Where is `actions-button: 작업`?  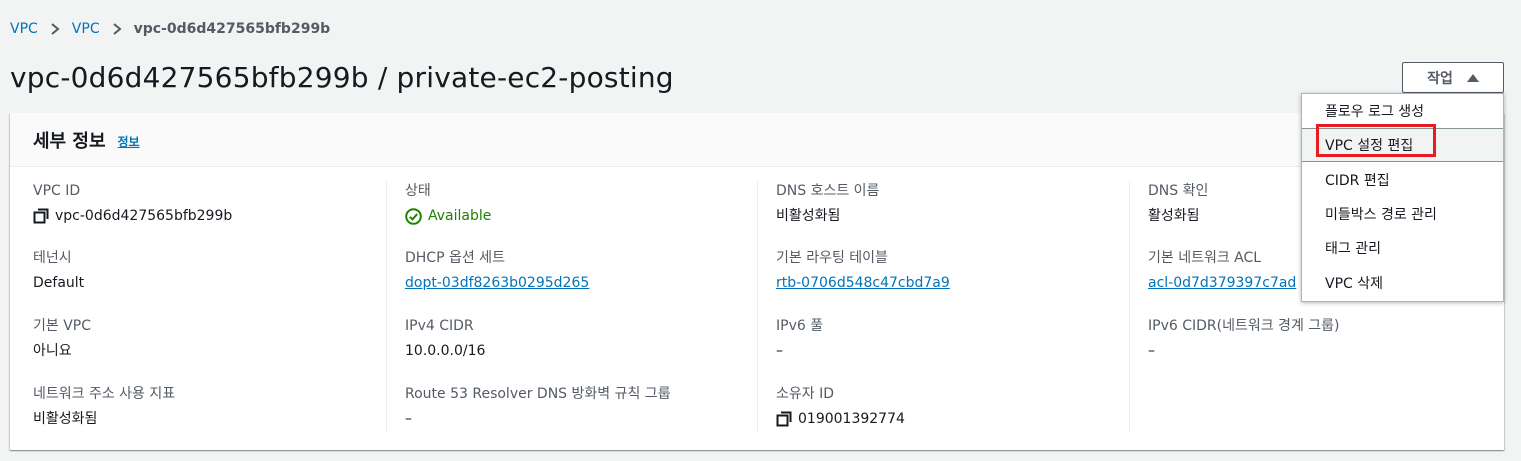 actions-button: 작업 is located at coordinates (1453, 77).